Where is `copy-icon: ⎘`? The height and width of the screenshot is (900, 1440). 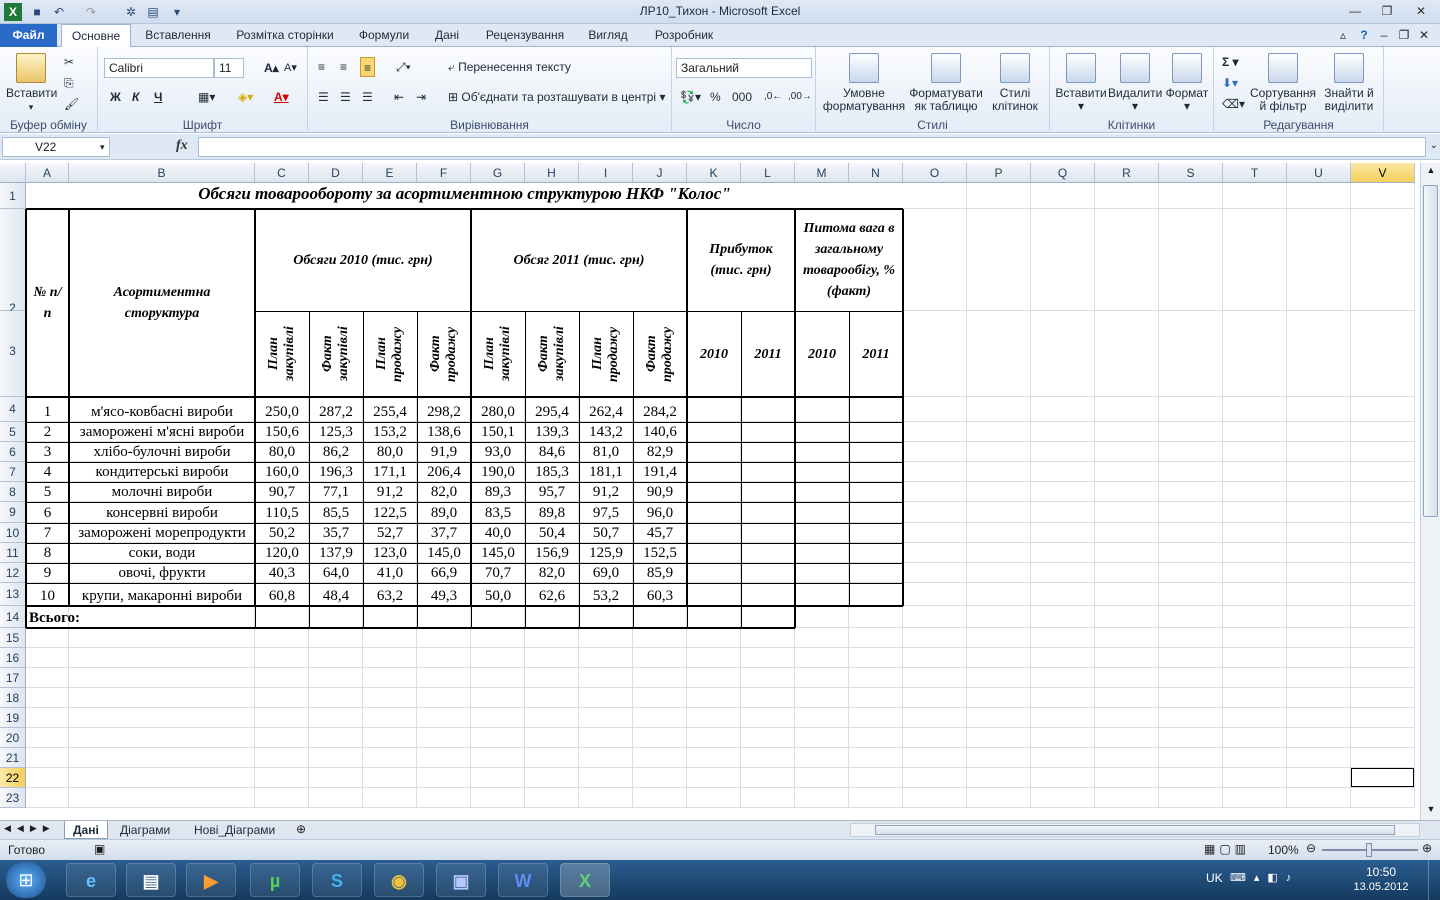 copy-icon: ⎘ is located at coordinates (69, 83).